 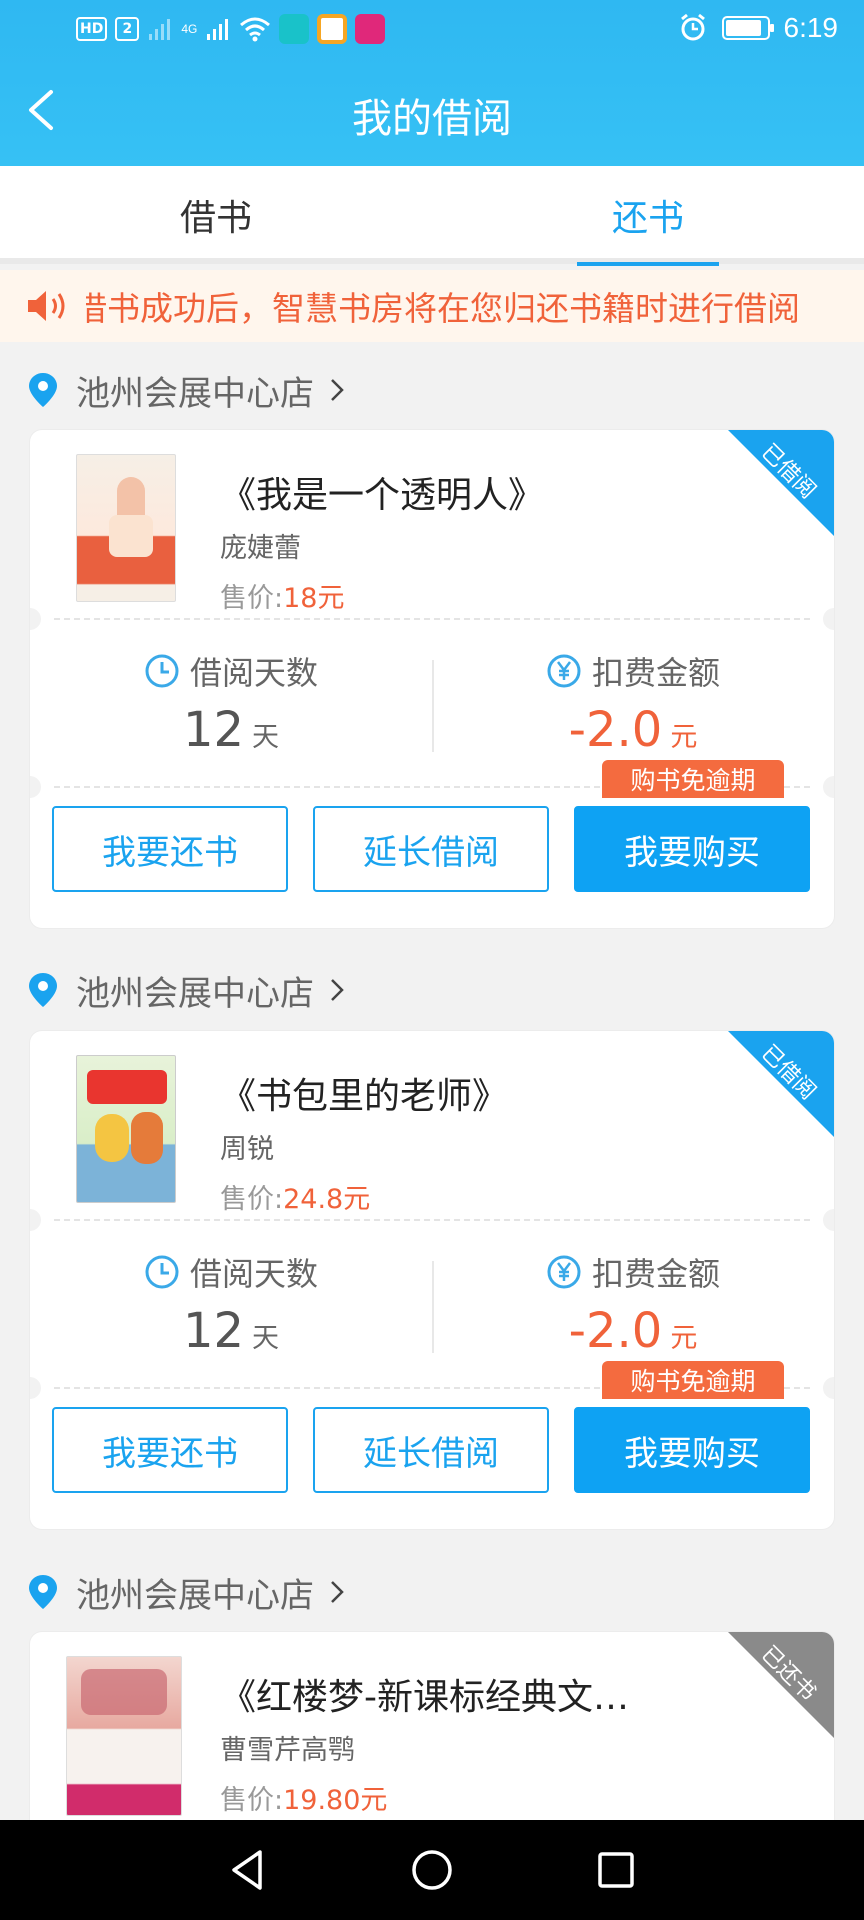 I want to click on book-author: 庞婕蕾, so click(x=260, y=548).